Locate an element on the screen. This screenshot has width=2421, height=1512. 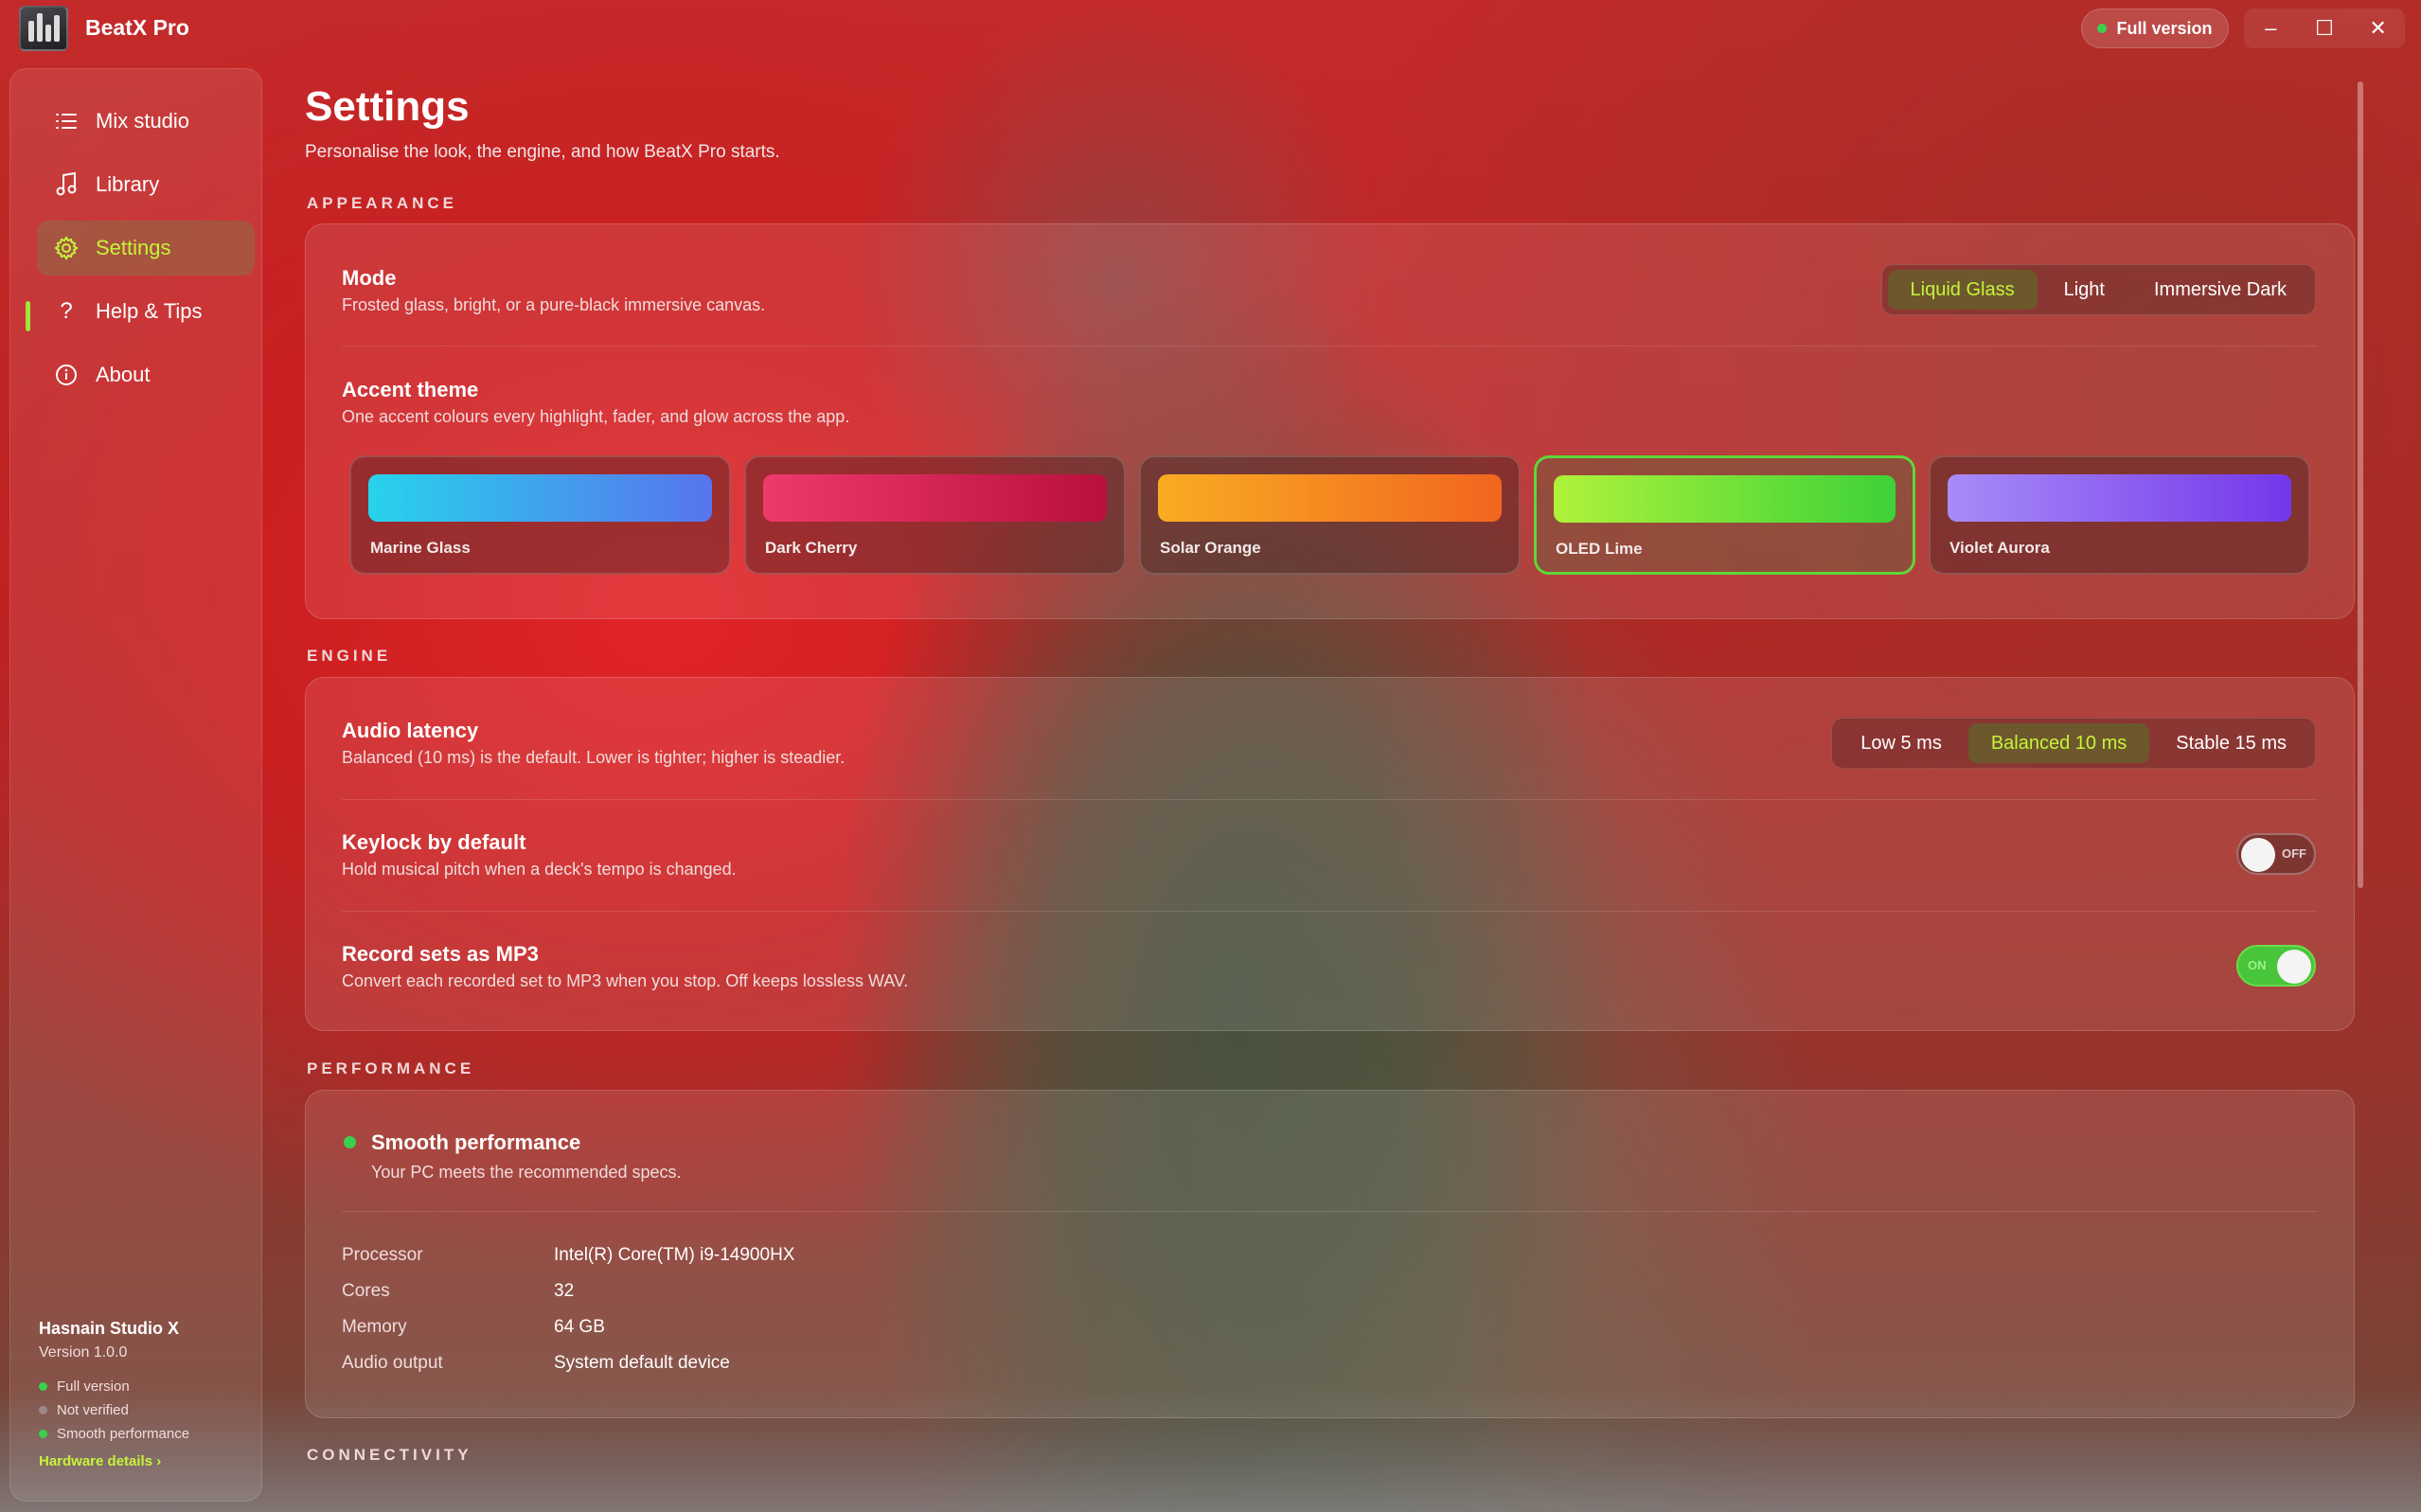
accent-theme-name: Violet Aurora is located at coordinates (1999, 548).